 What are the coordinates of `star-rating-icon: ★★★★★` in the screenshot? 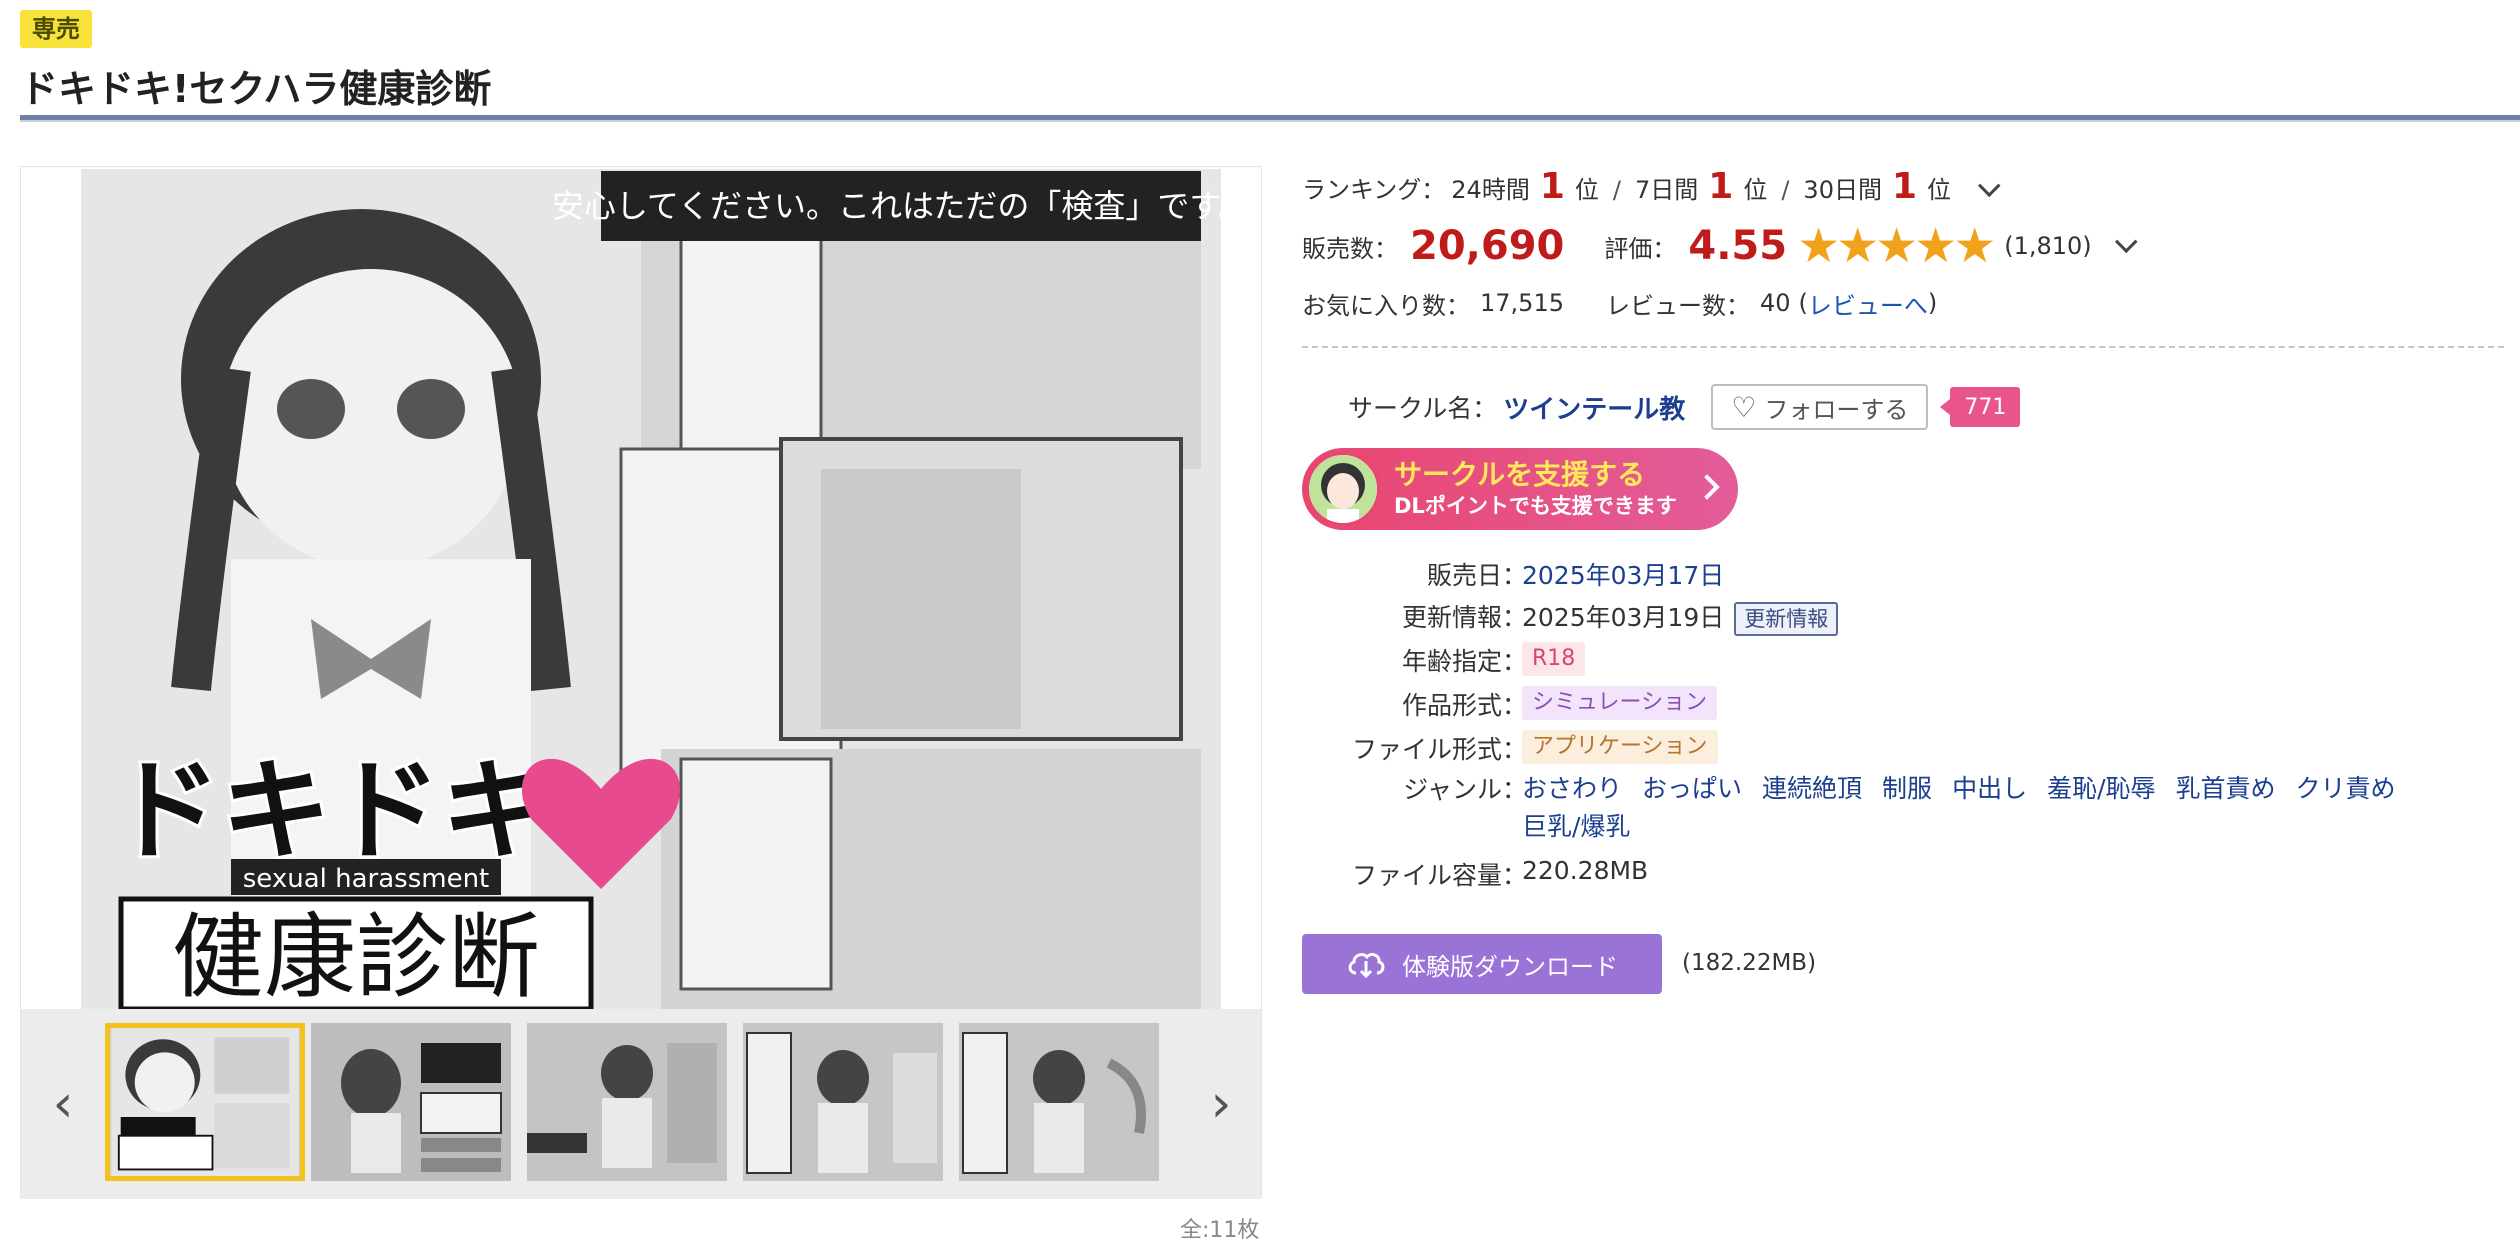 It's located at (1896, 246).